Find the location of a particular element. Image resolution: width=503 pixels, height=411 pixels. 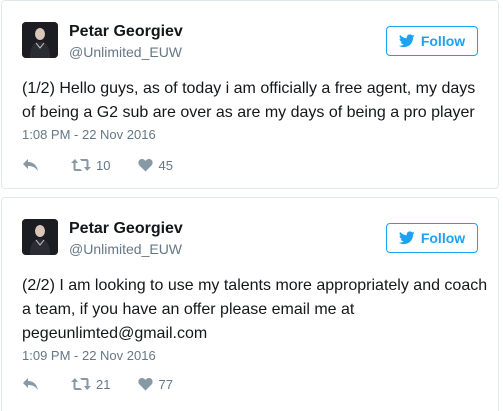

tweet-timestamp: 1:09 PM - 22 Nov 2016 is located at coordinates (89, 355).